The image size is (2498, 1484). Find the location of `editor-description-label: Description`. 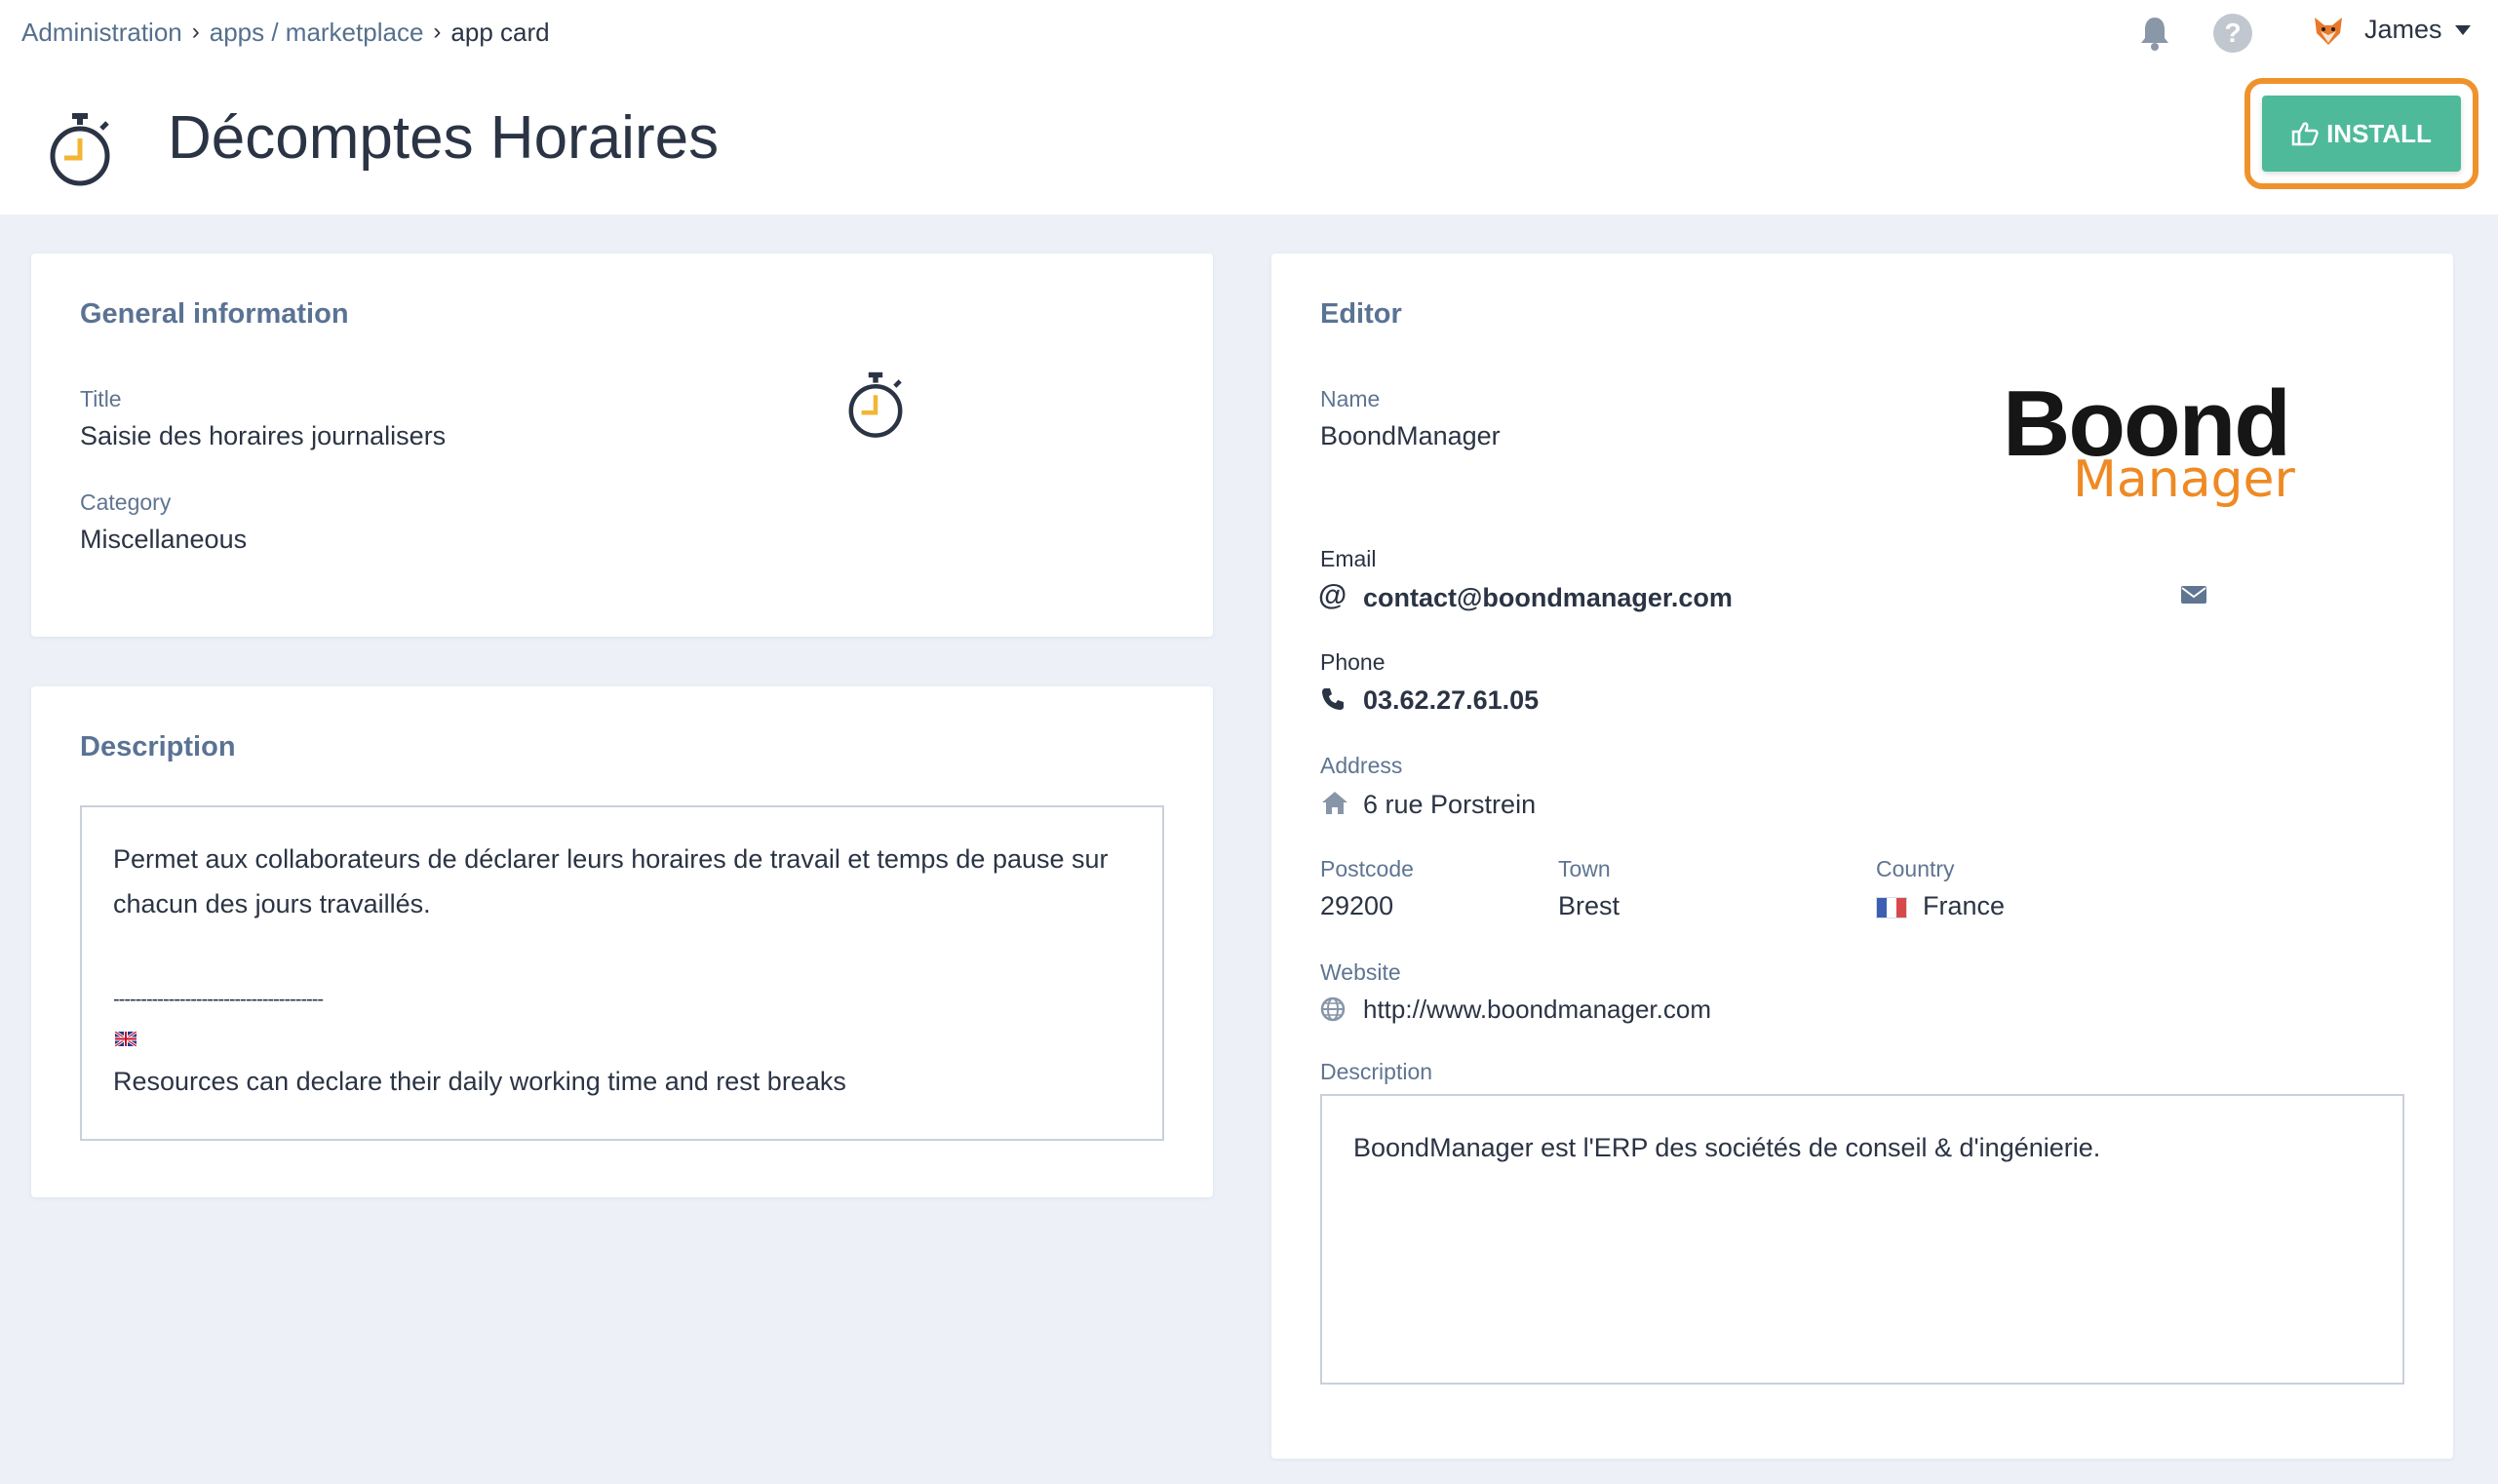

editor-description-label: Description is located at coordinates (1376, 1071).